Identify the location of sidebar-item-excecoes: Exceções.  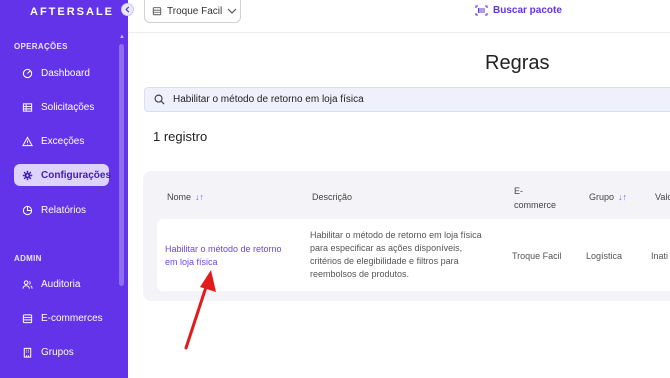
(61, 141).